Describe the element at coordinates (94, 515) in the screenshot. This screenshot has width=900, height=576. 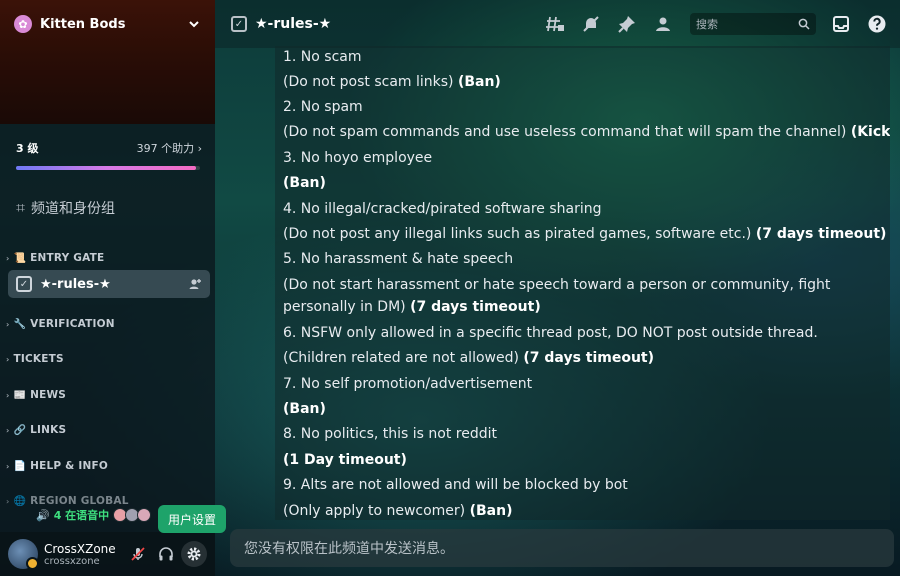
I see `voice-status: 🔊 4 在语音中` at that location.